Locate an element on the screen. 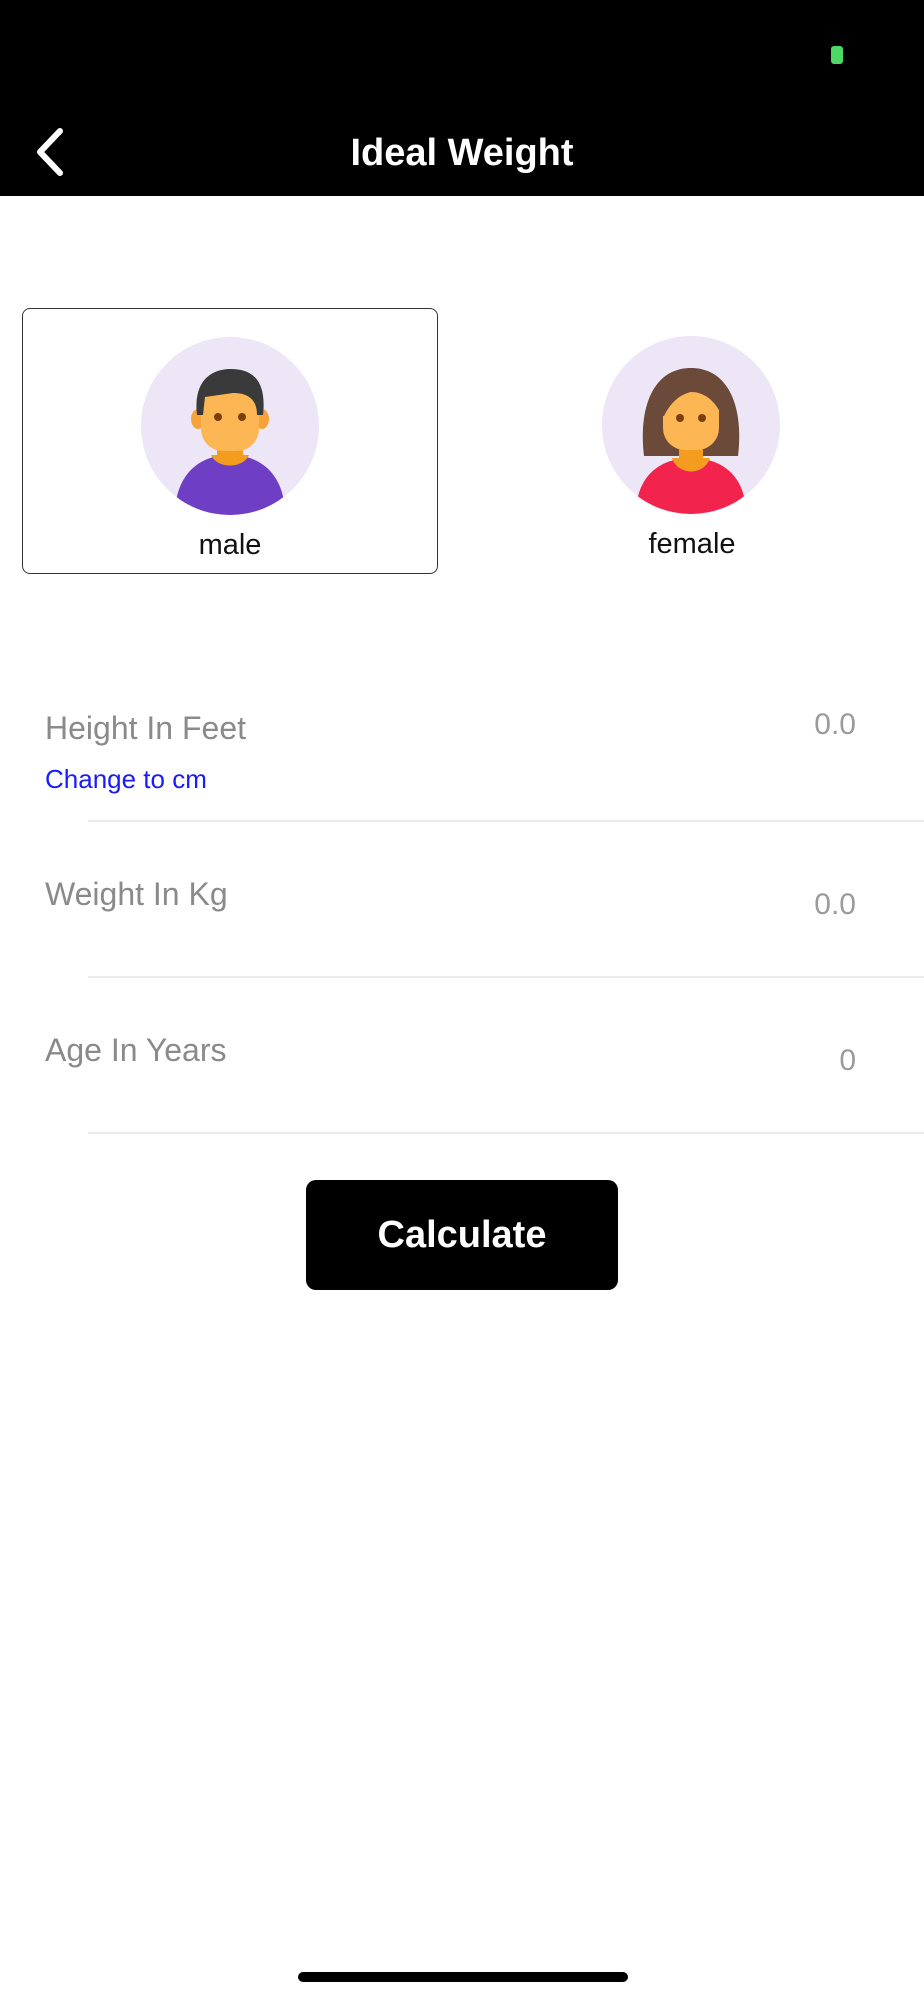 The height and width of the screenshot is (2000, 924). age-input: 0 is located at coordinates (847, 1061).